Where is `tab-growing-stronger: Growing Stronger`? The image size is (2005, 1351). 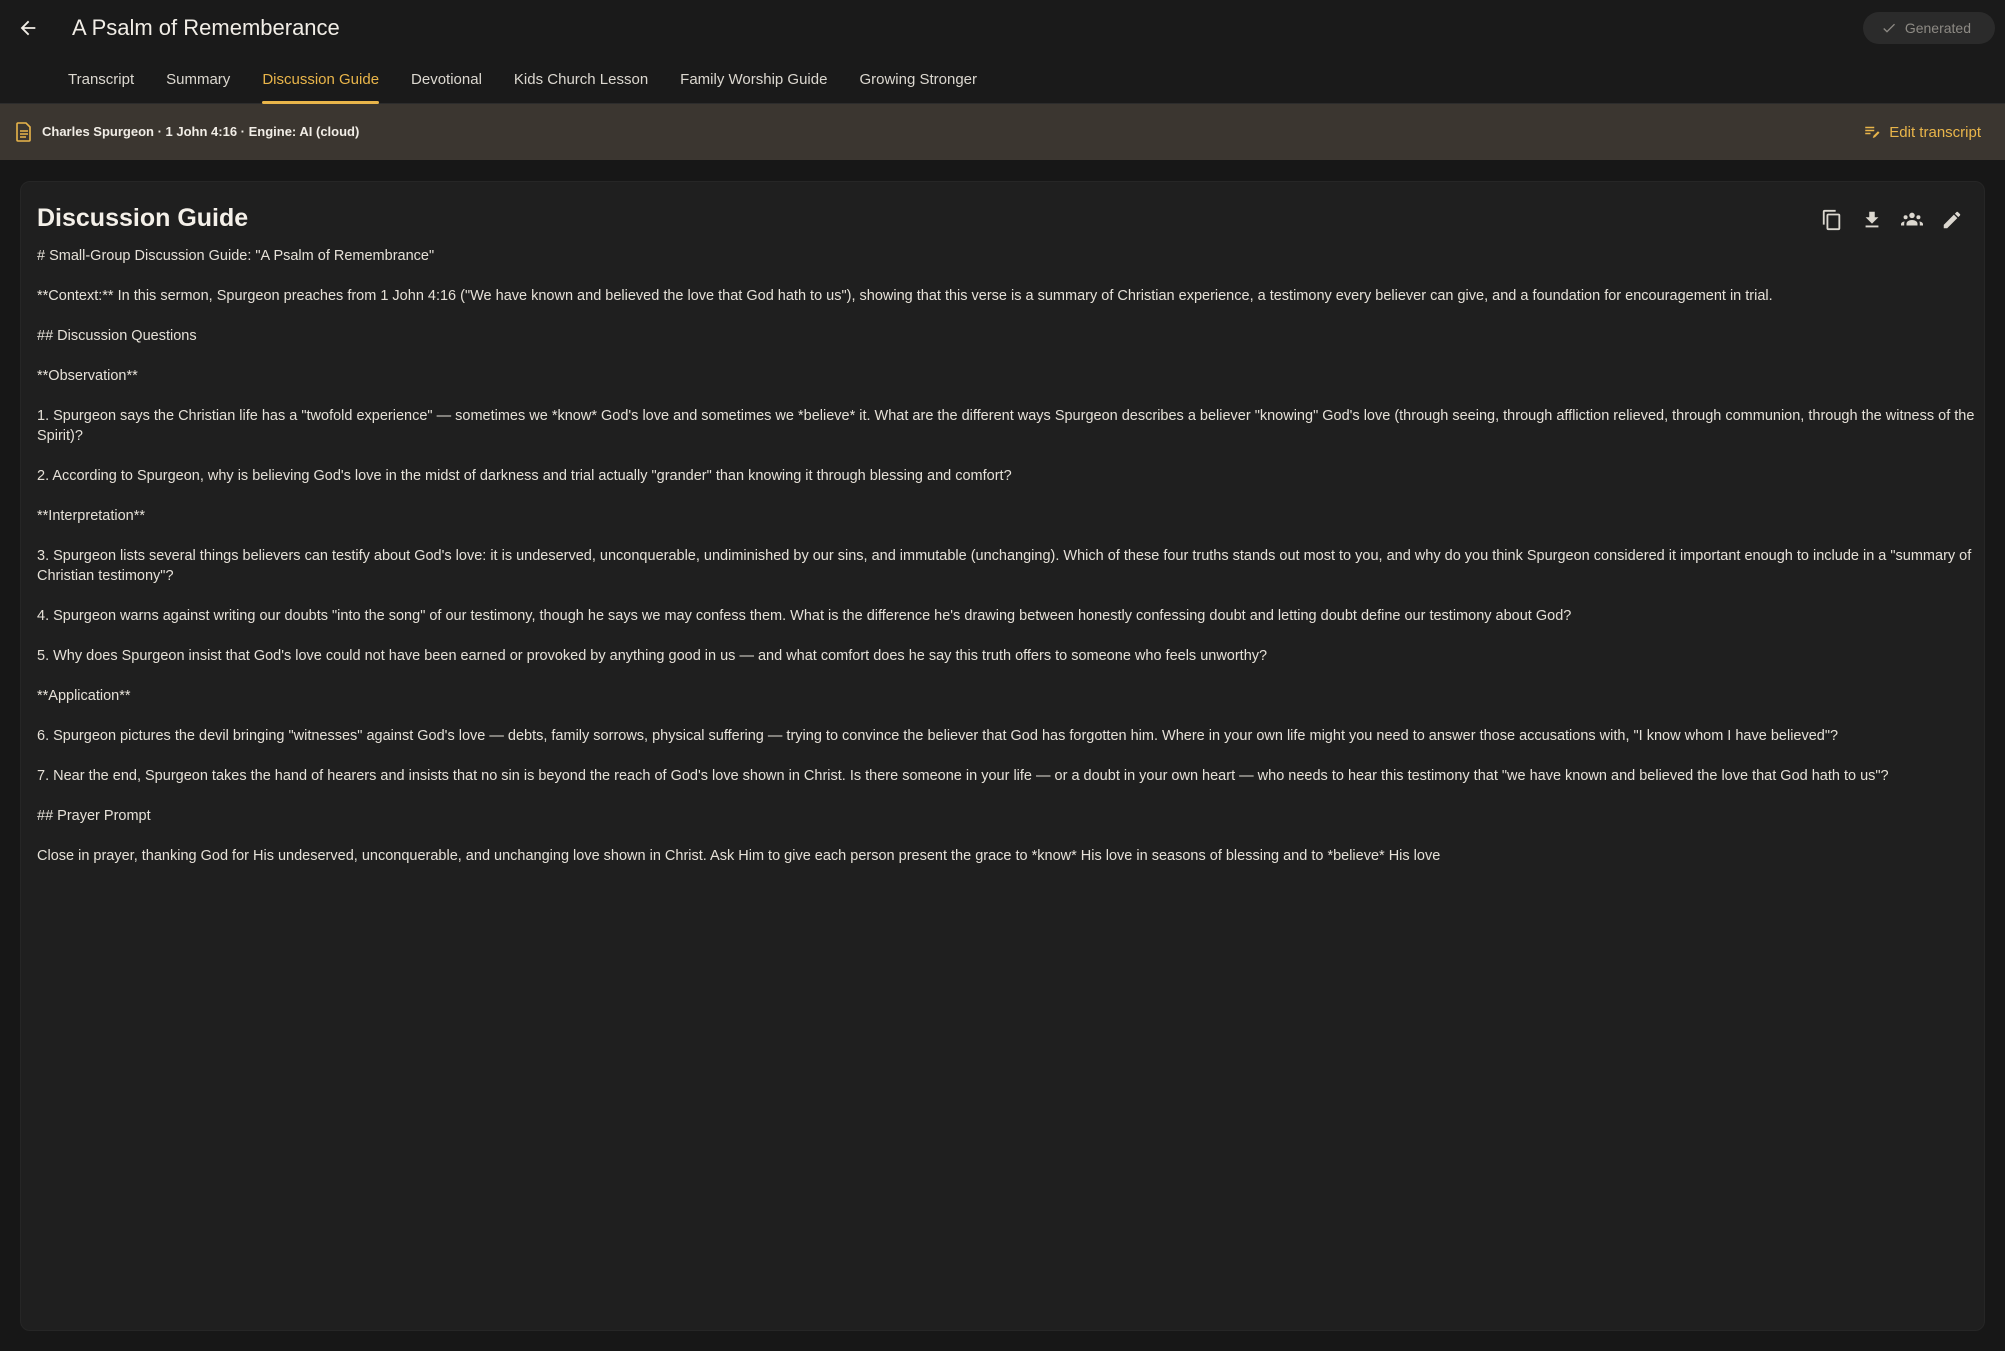 tab-growing-stronger: Growing Stronger is located at coordinates (918, 83).